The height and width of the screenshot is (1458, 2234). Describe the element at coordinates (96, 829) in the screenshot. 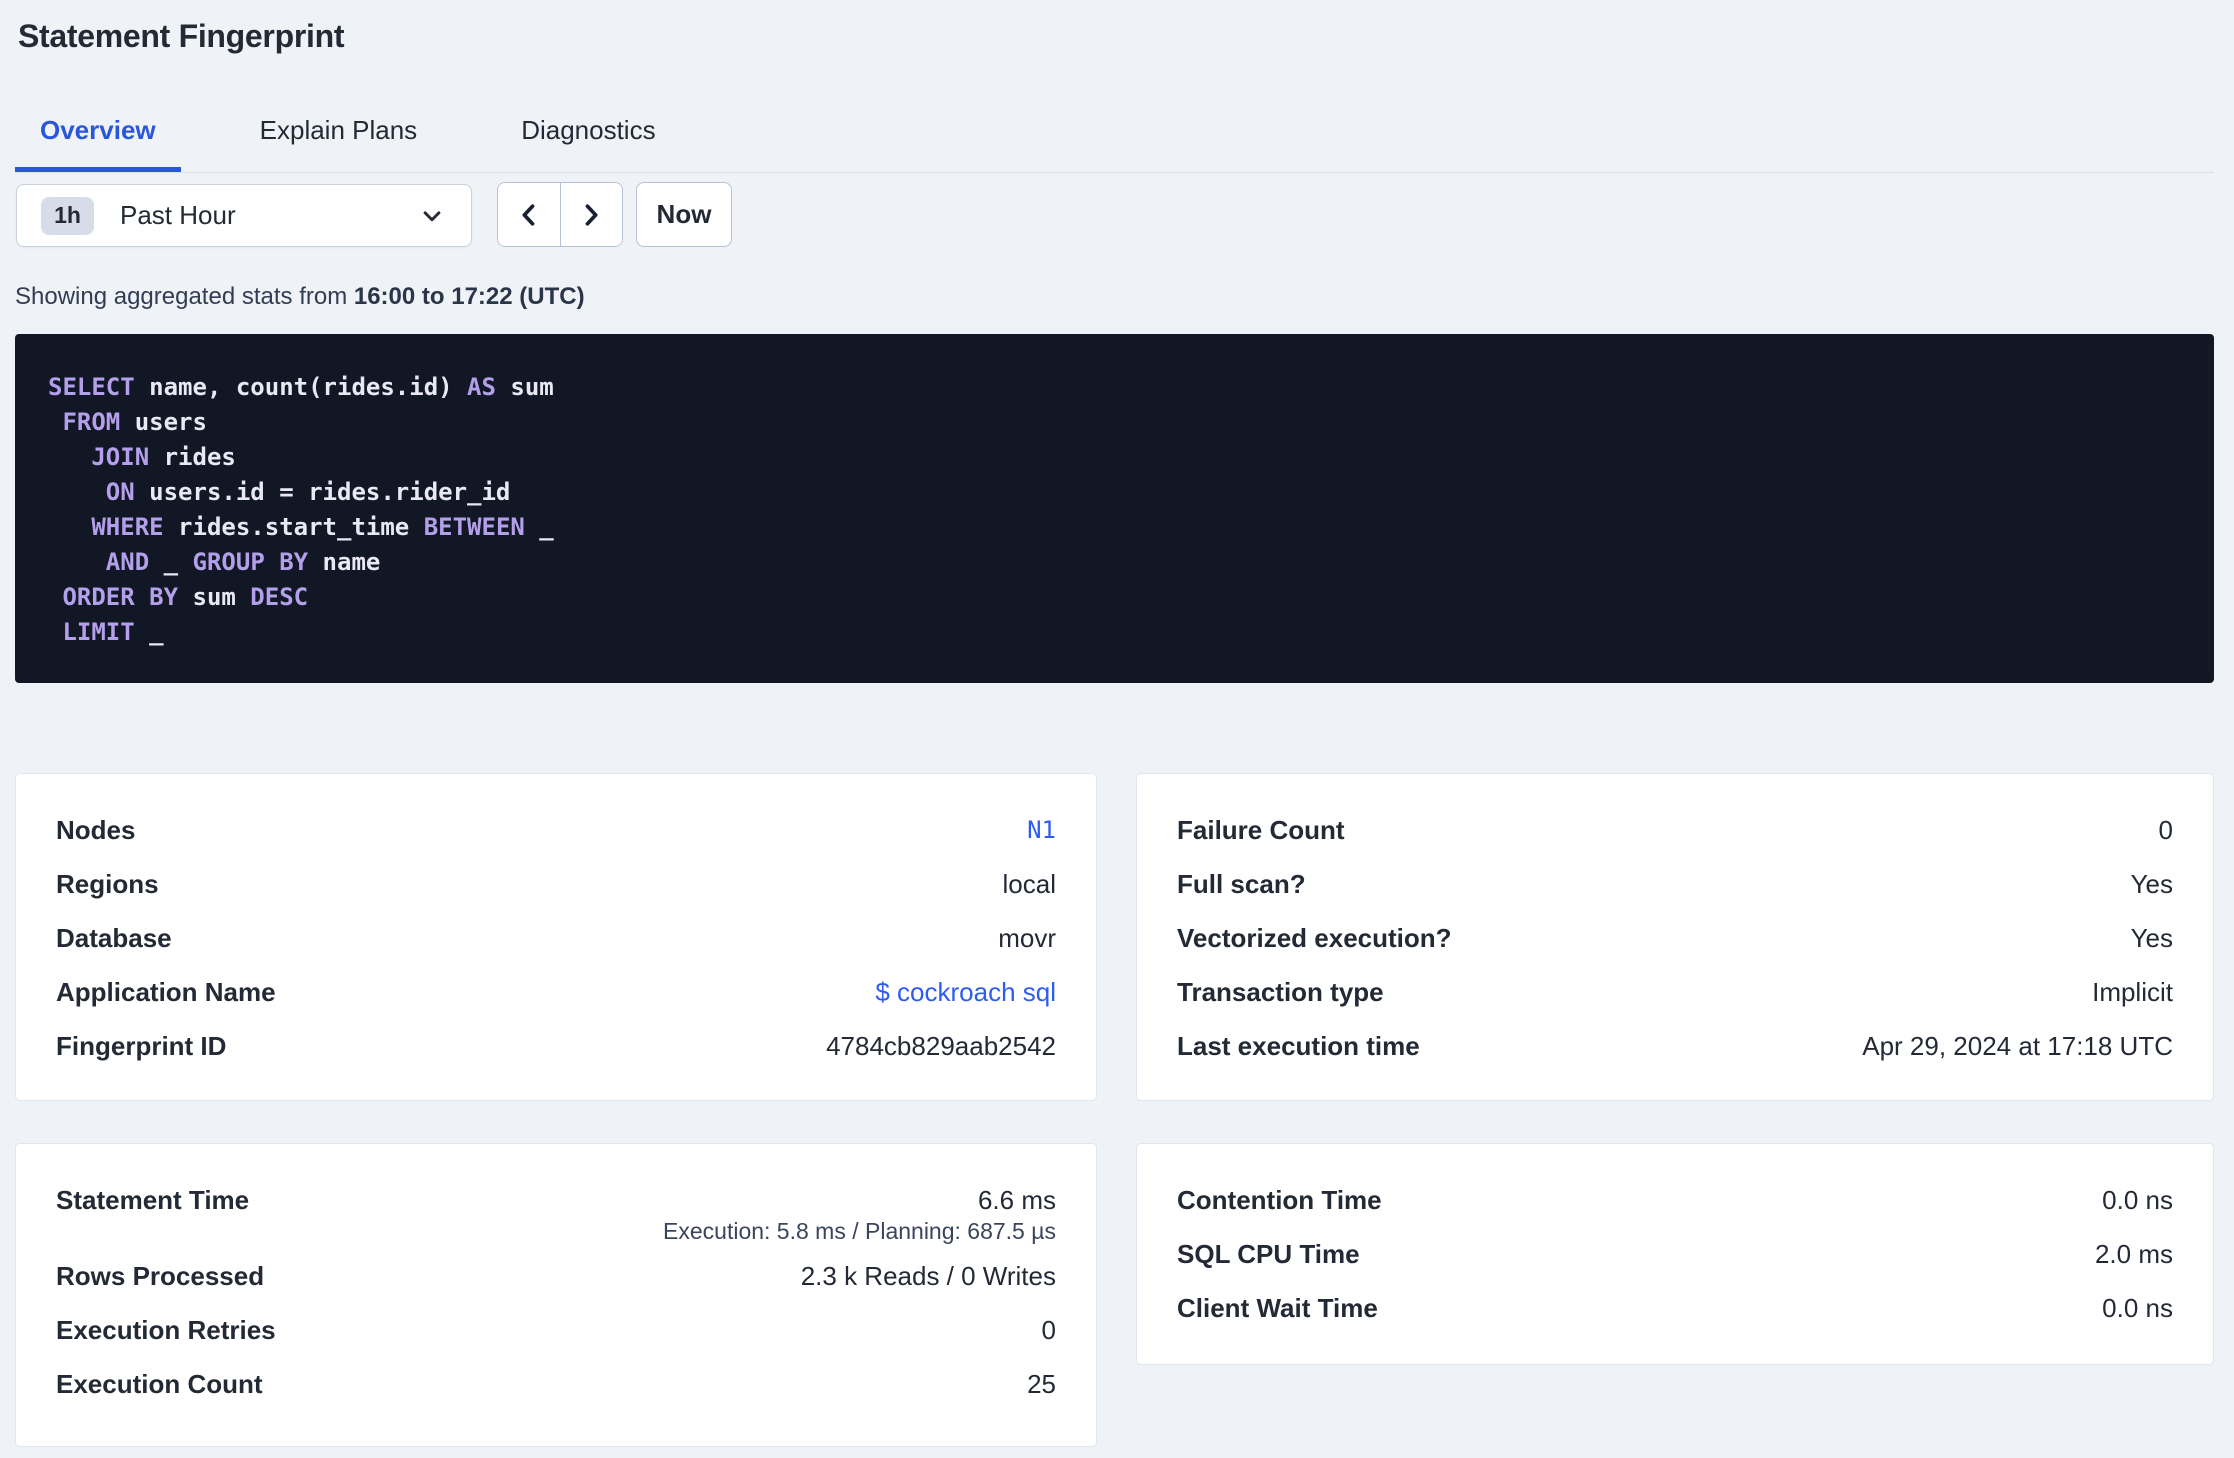

I see `row-label: Nodes` at that location.